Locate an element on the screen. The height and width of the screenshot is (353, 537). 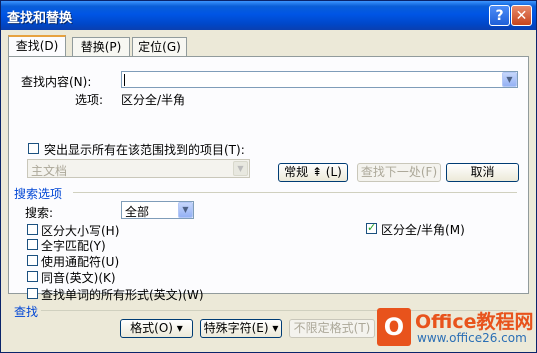
all-word-forms-label: 查找单词的所有形式(英文)(W) is located at coordinates (122, 295).